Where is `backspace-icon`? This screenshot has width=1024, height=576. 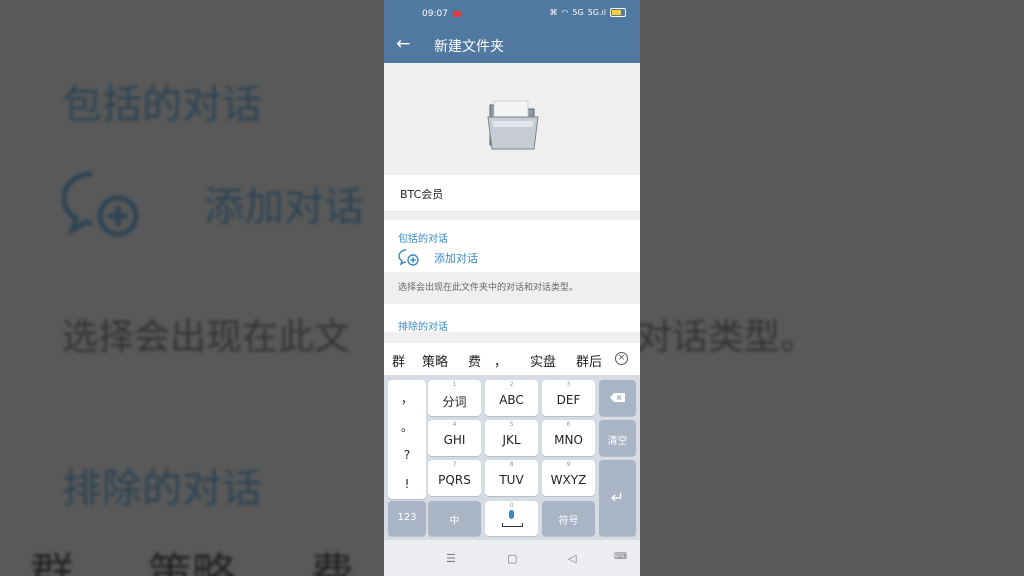
backspace-icon is located at coordinates (617, 397).